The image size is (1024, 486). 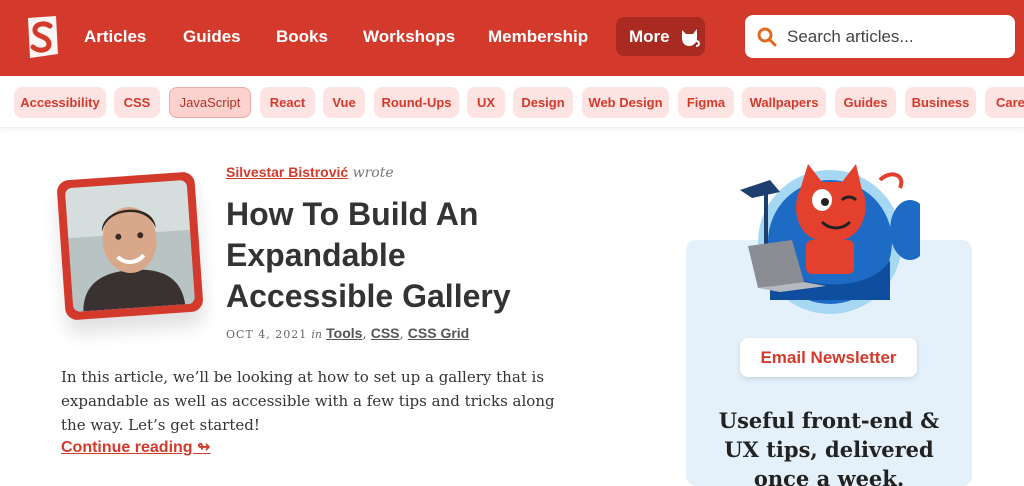 What do you see at coordinates (135, 447) in the screenshot?
I see `continue-reading-link: Continue reading ↬` at bounding box center [135, 447].